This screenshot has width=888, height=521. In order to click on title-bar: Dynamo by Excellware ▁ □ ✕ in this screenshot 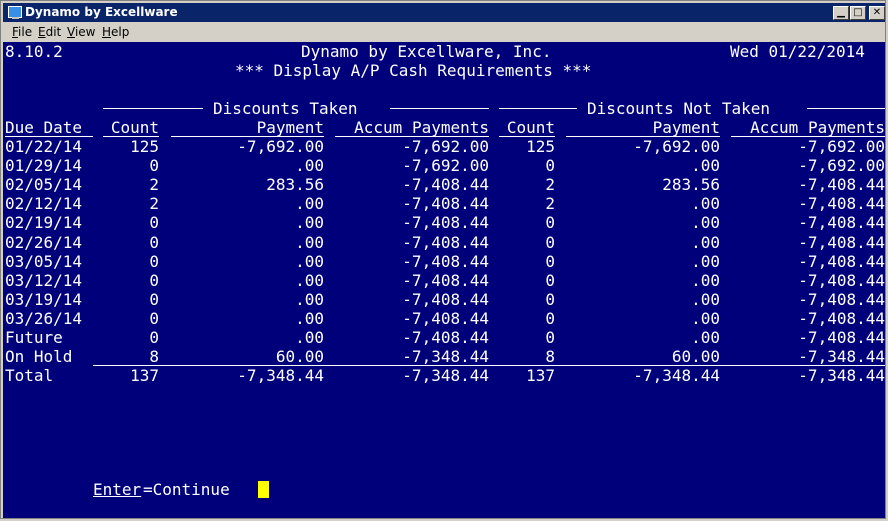, I will do `click(444, 12)`.